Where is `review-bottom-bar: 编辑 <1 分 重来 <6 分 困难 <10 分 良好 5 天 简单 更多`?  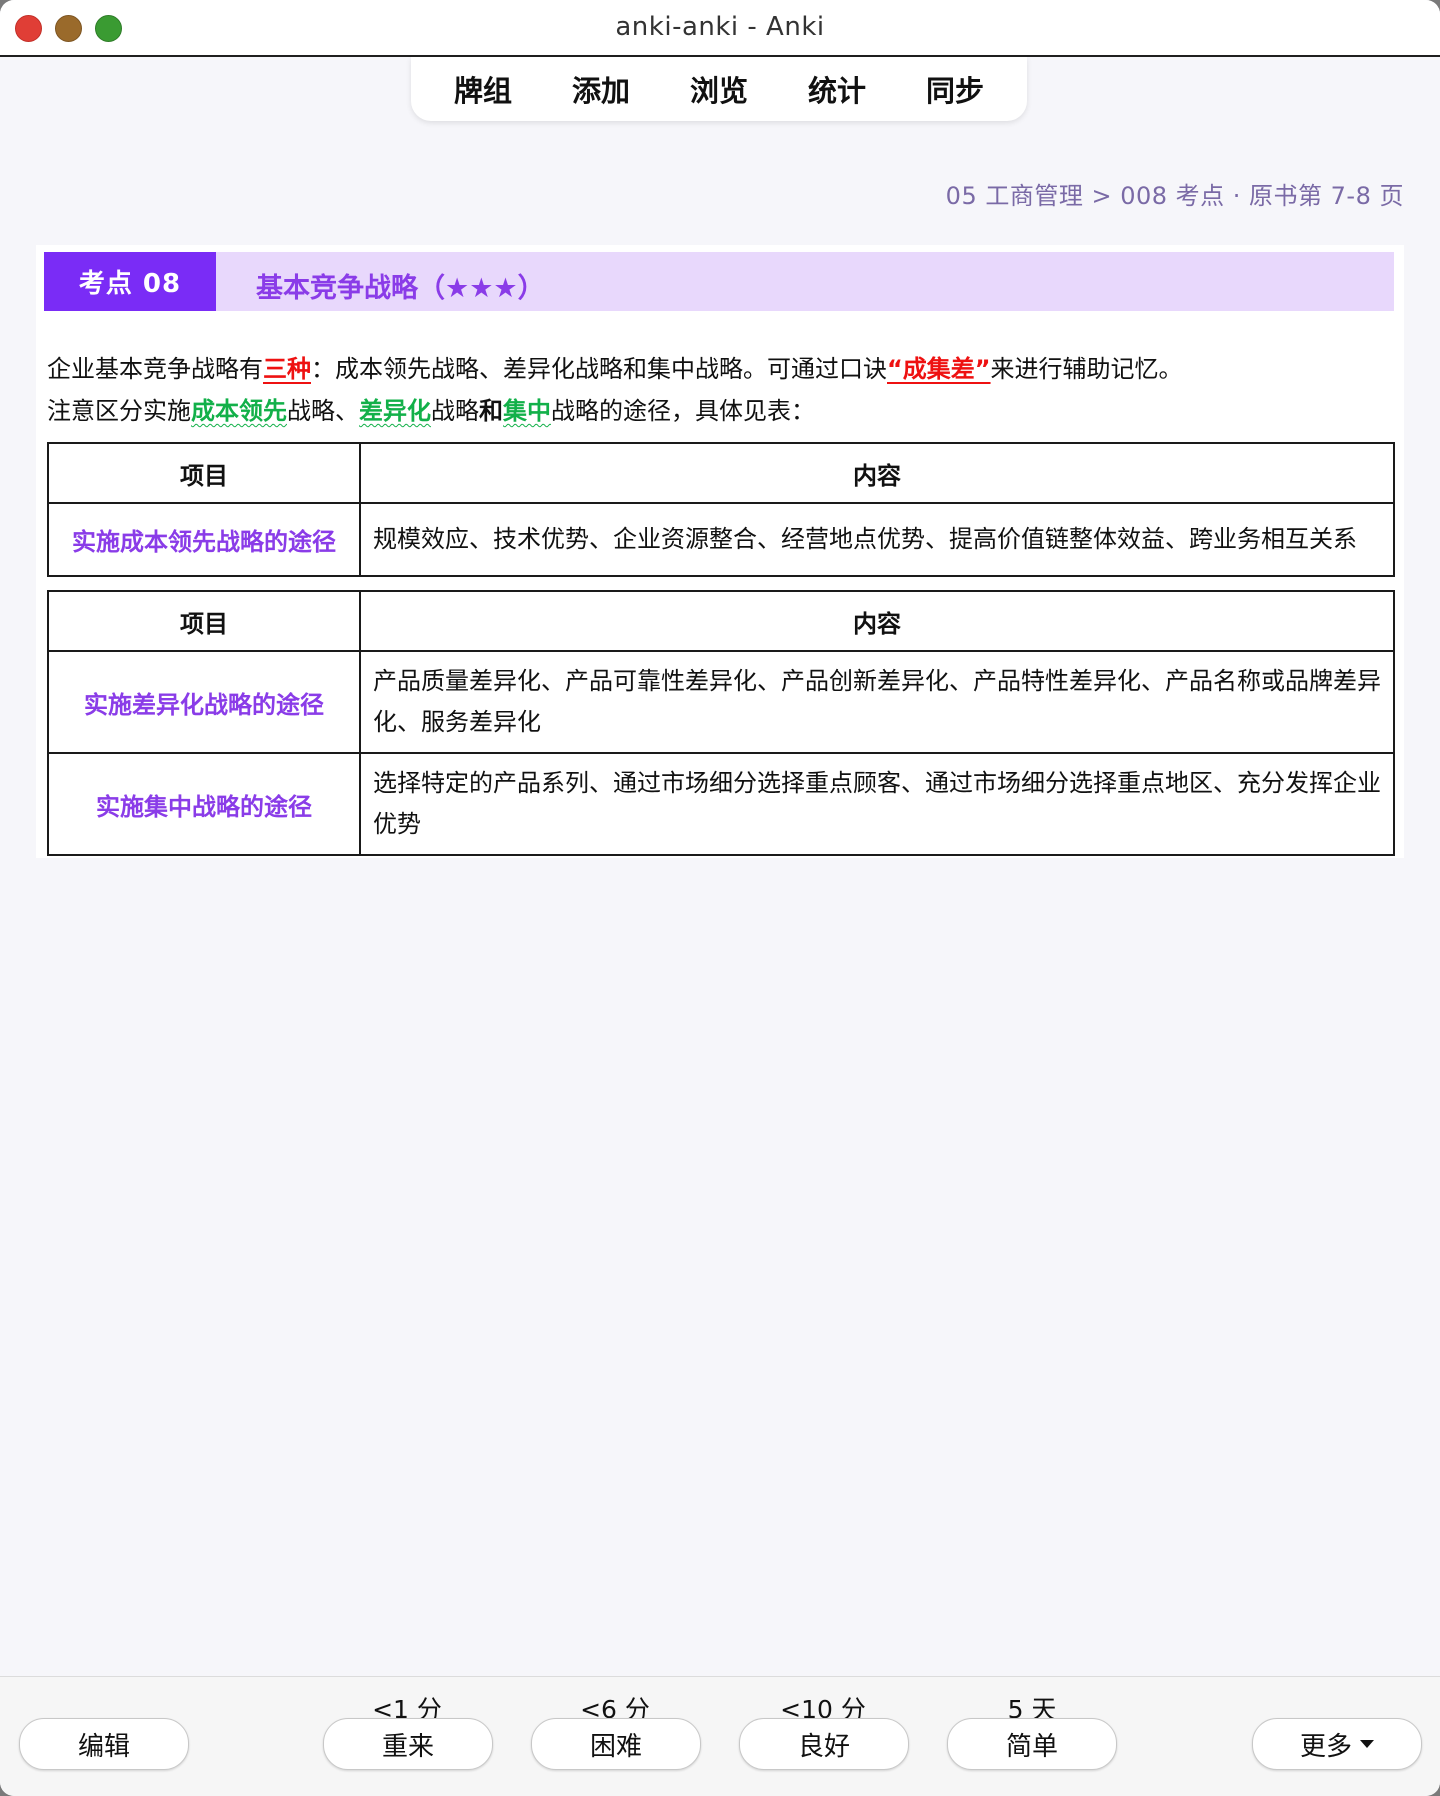
review-bottom-bar: 编辑 <1 分 重来 <6 分 困难 <10 分 良好 5 天 简单 更多 is located at coordinates (720, 1736).